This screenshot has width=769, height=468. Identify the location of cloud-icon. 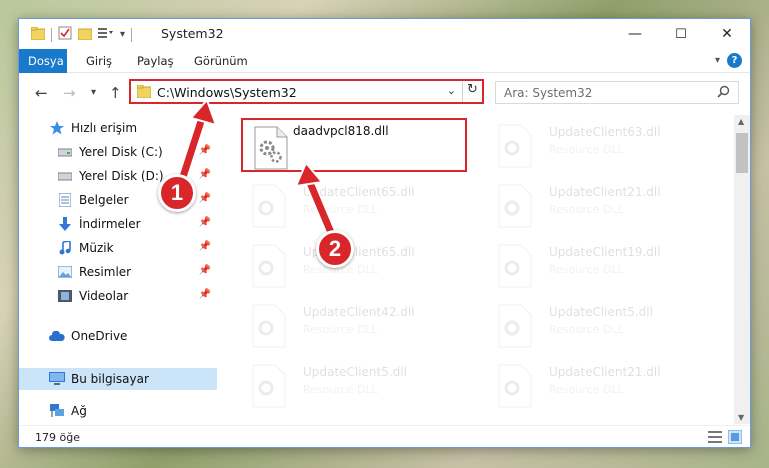
(57, 336).